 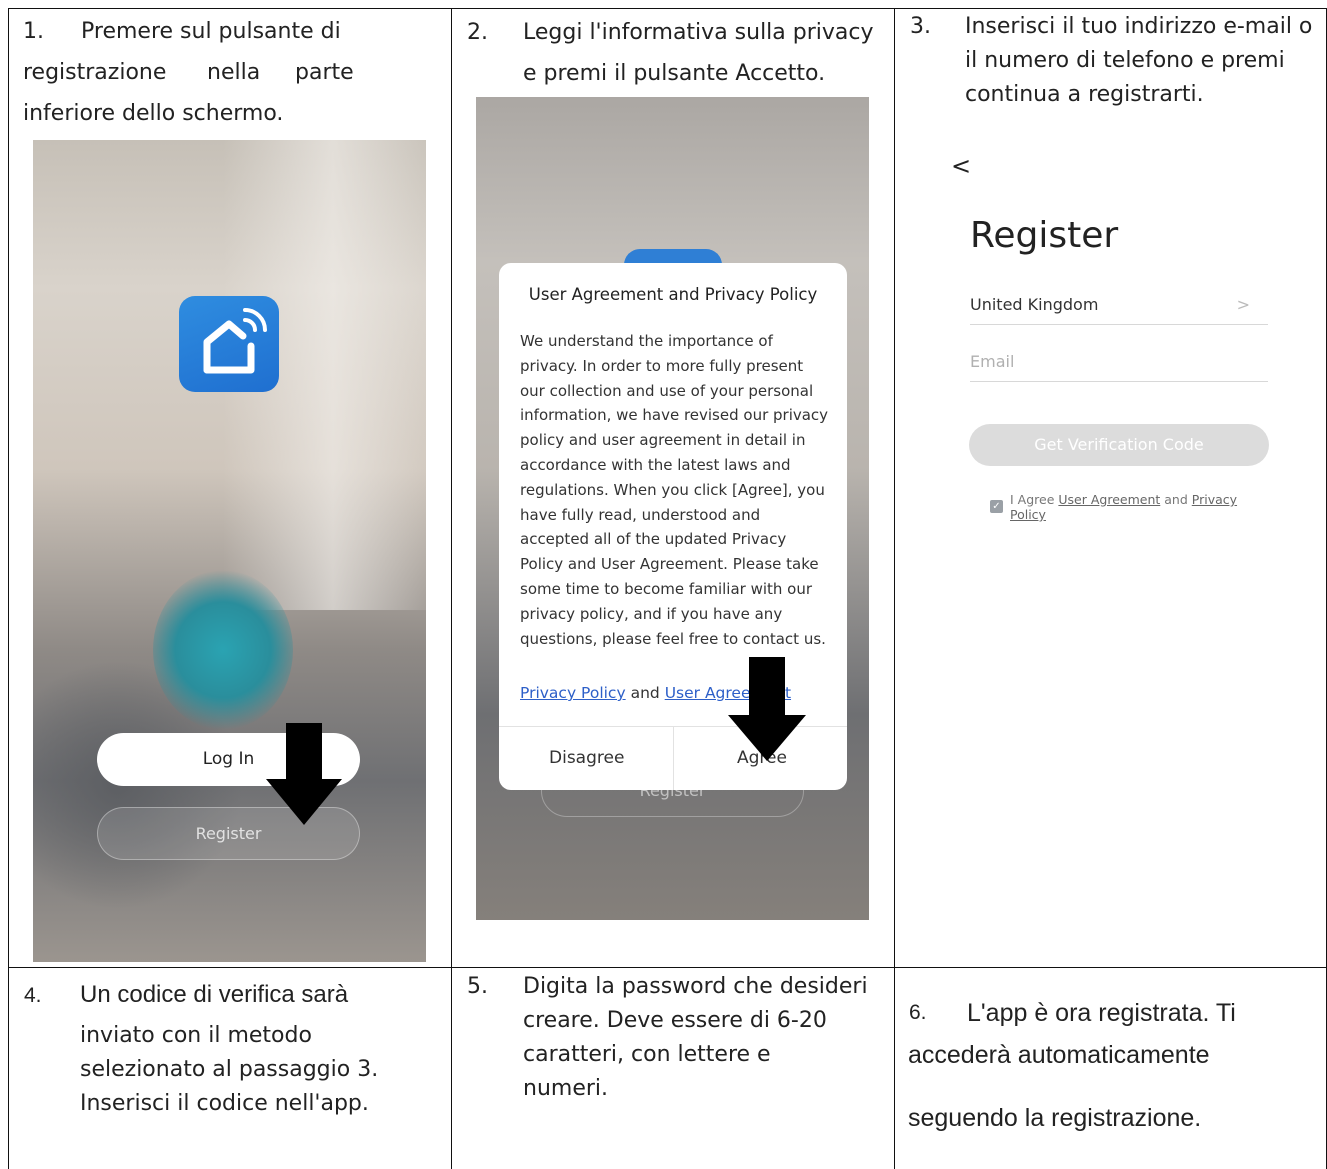 What do you see at coordinates (1032, 499) in the screenshot?
I see `agree-prefix: I Agree` at bounding box center [1032, 499].